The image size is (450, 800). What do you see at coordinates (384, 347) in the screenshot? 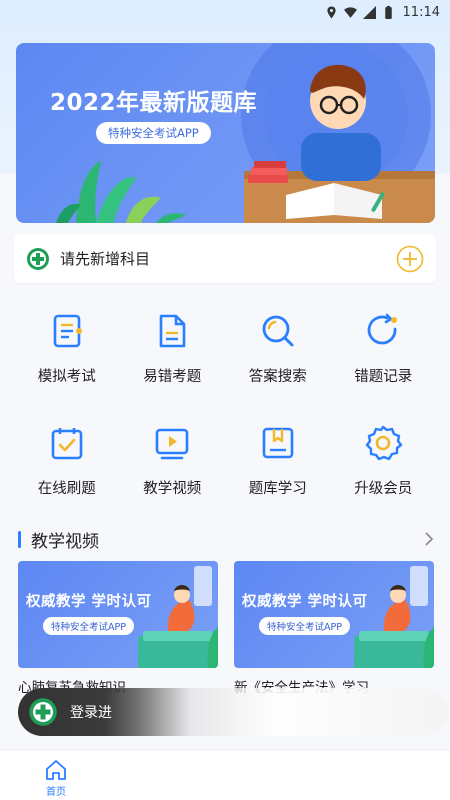
I see `grid-item-wrong-records: 错题记录` at bounding box center [384, 347].